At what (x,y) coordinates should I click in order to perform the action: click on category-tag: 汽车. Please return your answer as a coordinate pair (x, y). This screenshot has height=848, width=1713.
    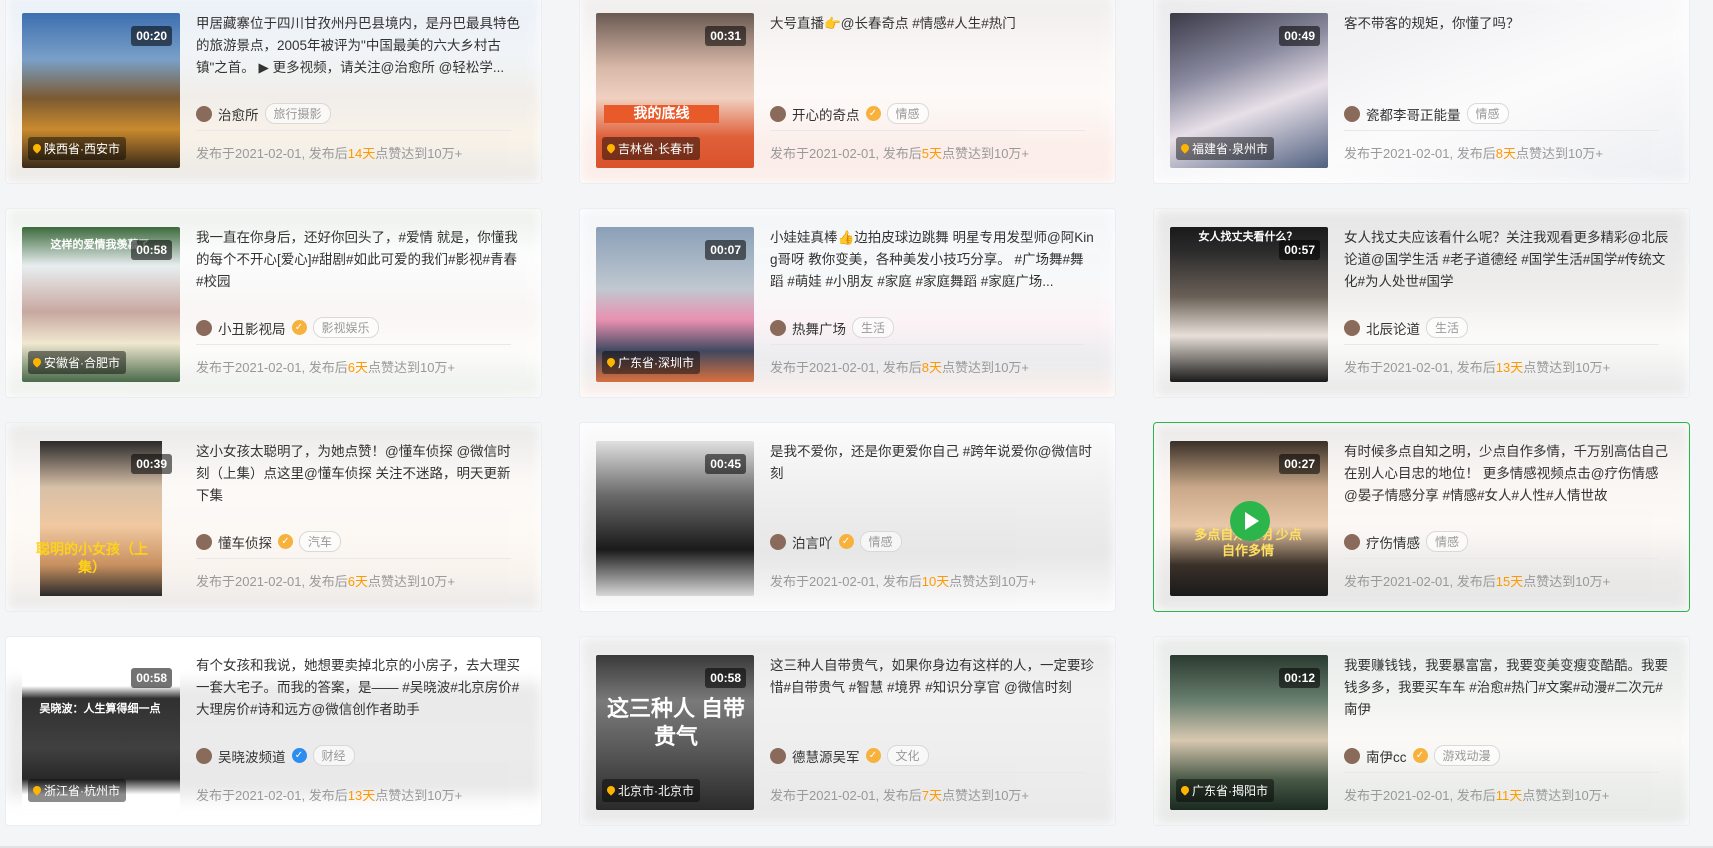
    Looking at the image, I should click on (320, 541).